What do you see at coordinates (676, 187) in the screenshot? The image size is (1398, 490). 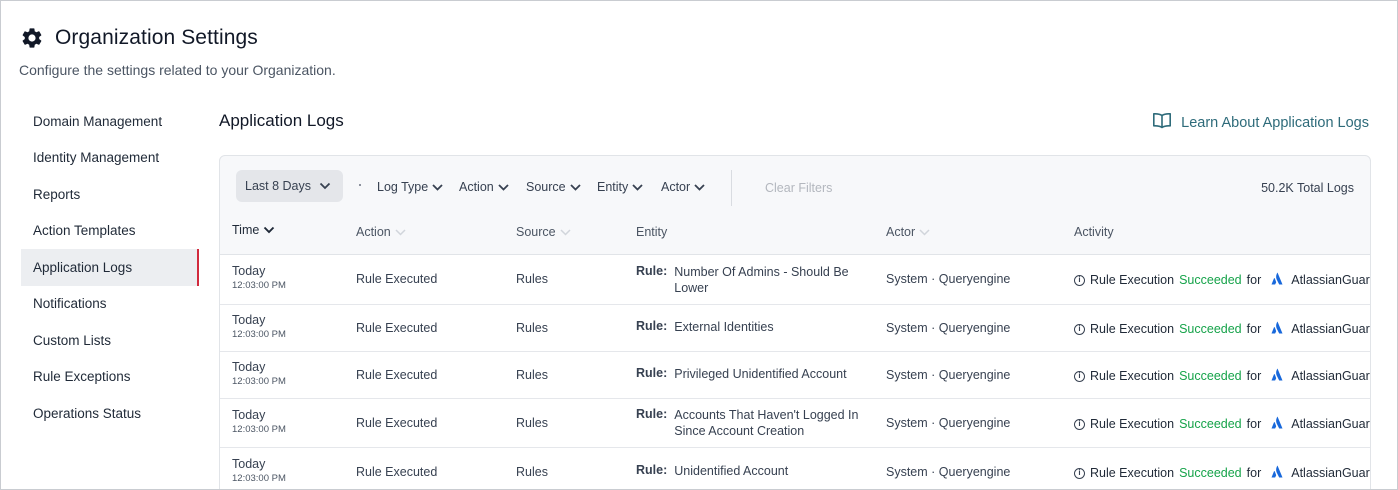 I see `actor-filter-label: Actor` at bounding box center [676, 187].